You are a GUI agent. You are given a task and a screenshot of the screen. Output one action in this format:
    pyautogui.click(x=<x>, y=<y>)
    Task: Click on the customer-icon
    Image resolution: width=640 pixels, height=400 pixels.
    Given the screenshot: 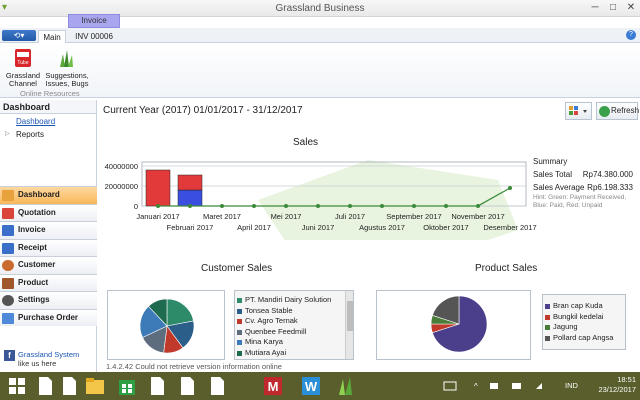 What is the action you would take?
    pyautogui.click(x=8, y=265)
    